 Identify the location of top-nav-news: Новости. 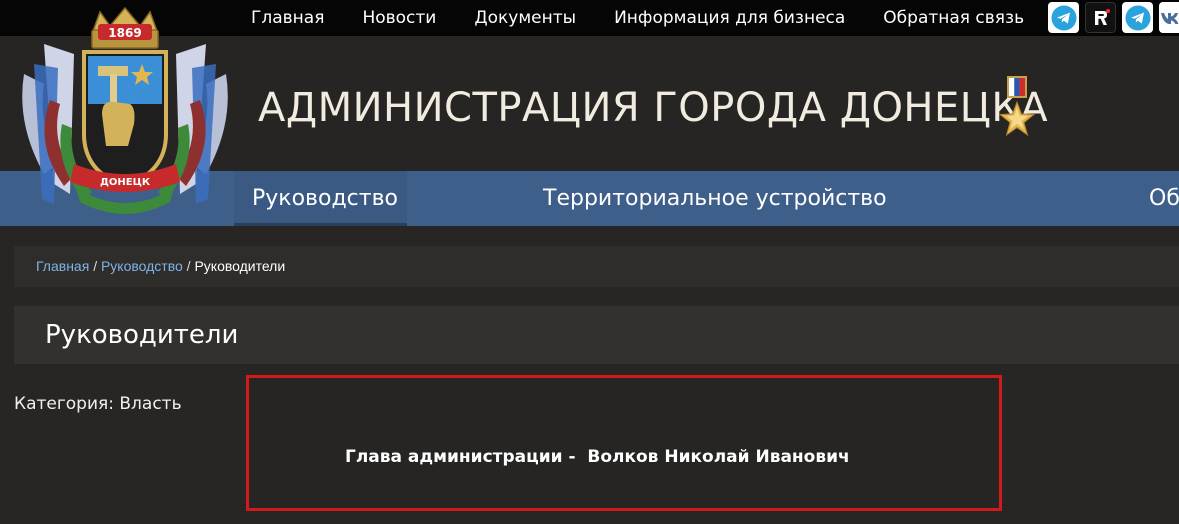
(399, 18).